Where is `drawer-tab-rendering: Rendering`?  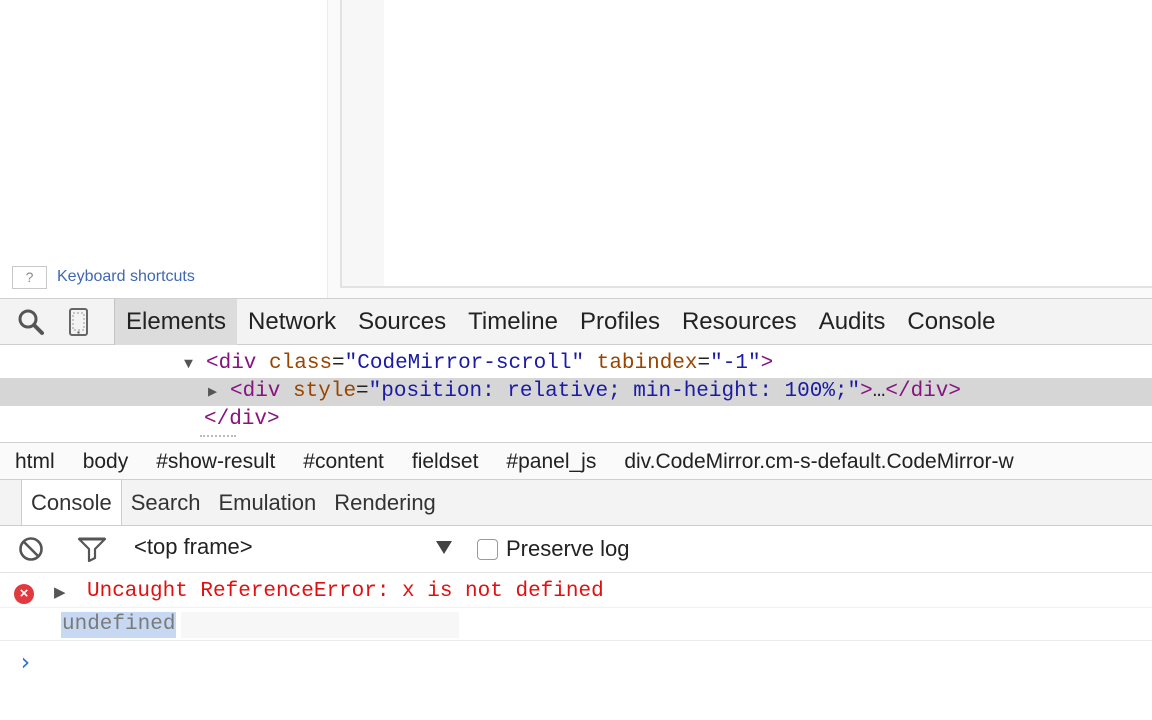 drawer-tab-rendering: Rendering is located at coordinates (385, 502).